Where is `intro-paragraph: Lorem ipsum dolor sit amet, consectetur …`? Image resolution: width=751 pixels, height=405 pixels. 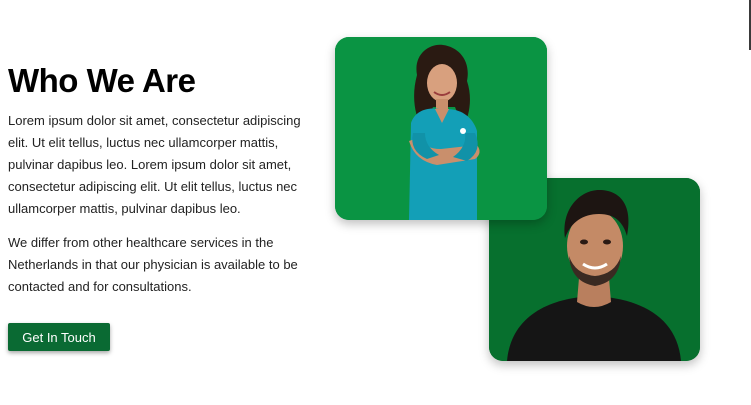
intro-paragraph: Lorem ipsum dolor sit amet, consectetur … is located at coordinates (154, 164).